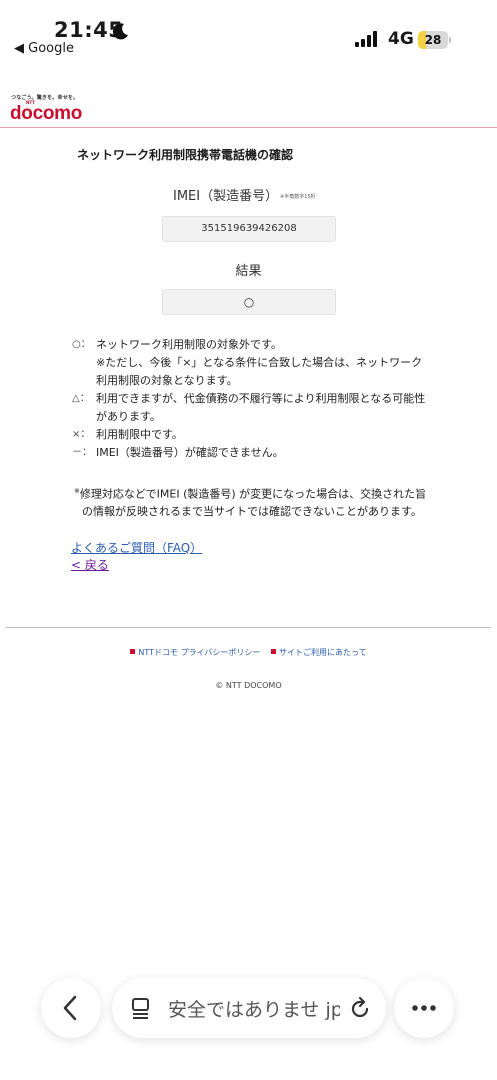  I want to click on legend-item-unknown: －： IMEI（製造番号）が確認できません。, so click(252, 453).